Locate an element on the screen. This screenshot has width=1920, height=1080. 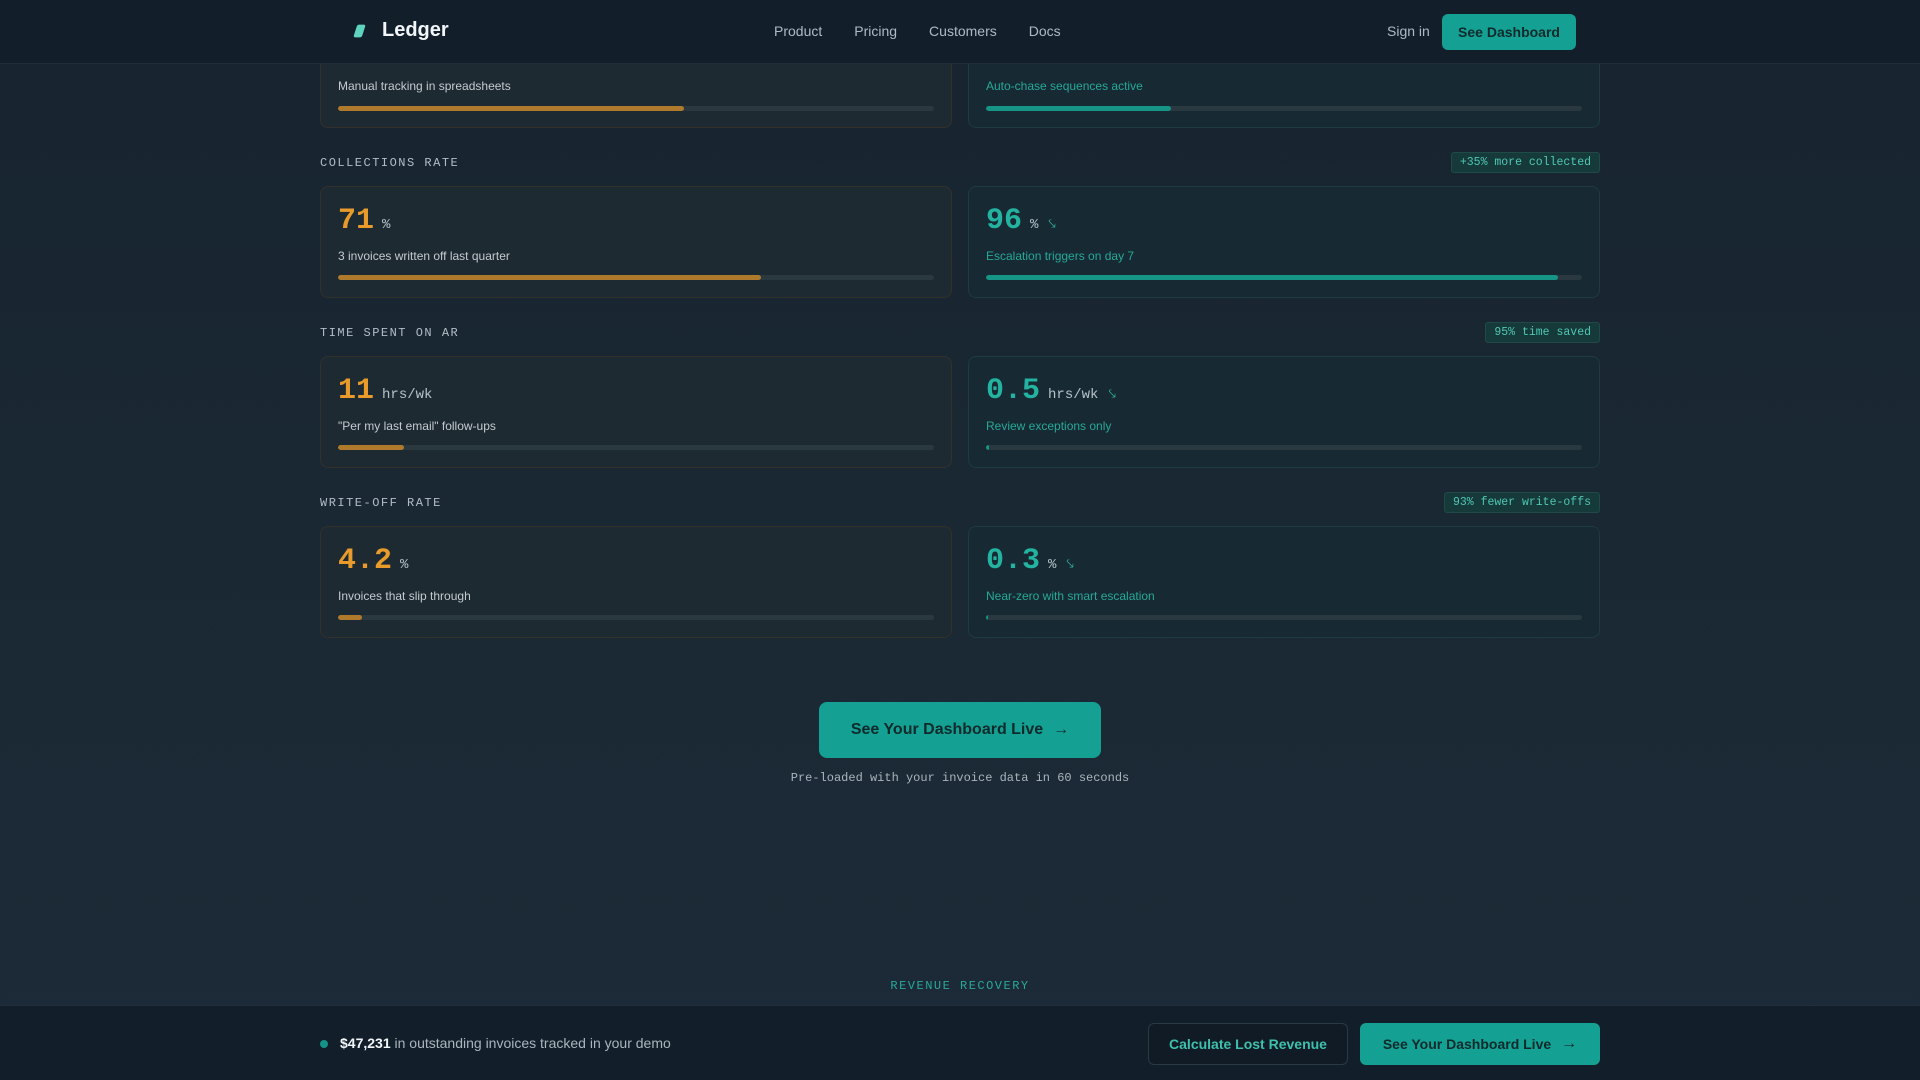
metric-note: "Per my last email" follow-ups is located at coordinates (417, 426).